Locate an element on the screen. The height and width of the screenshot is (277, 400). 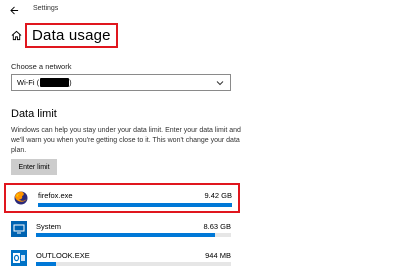
page-title: Data usage is located at coordinates (71, 35).